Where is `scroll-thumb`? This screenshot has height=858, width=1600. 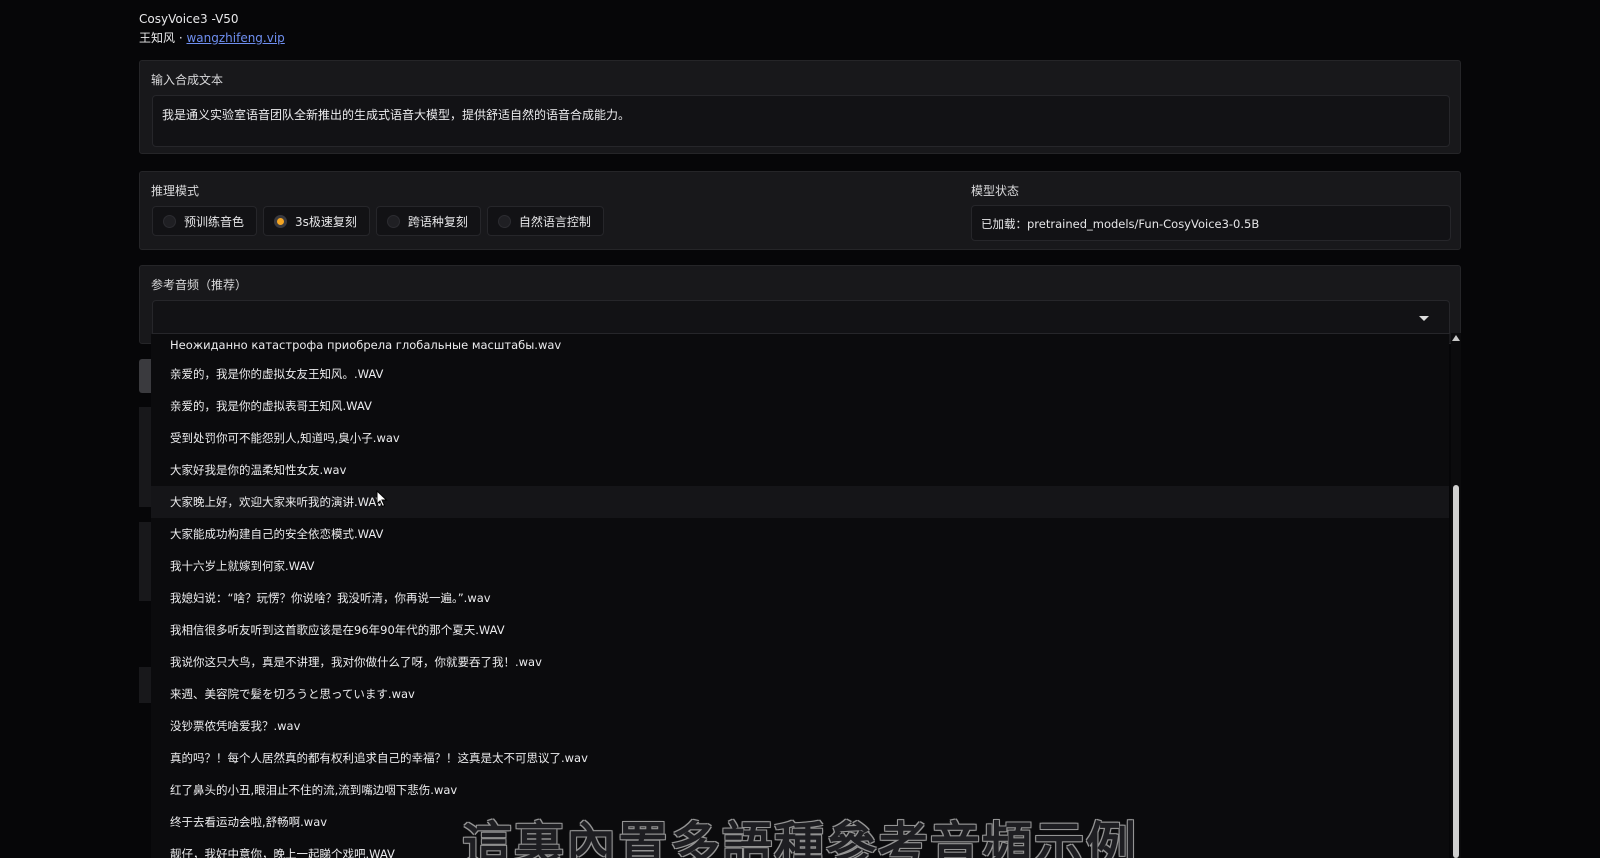 scroll-thumb is located at coordinates (1456, 671).